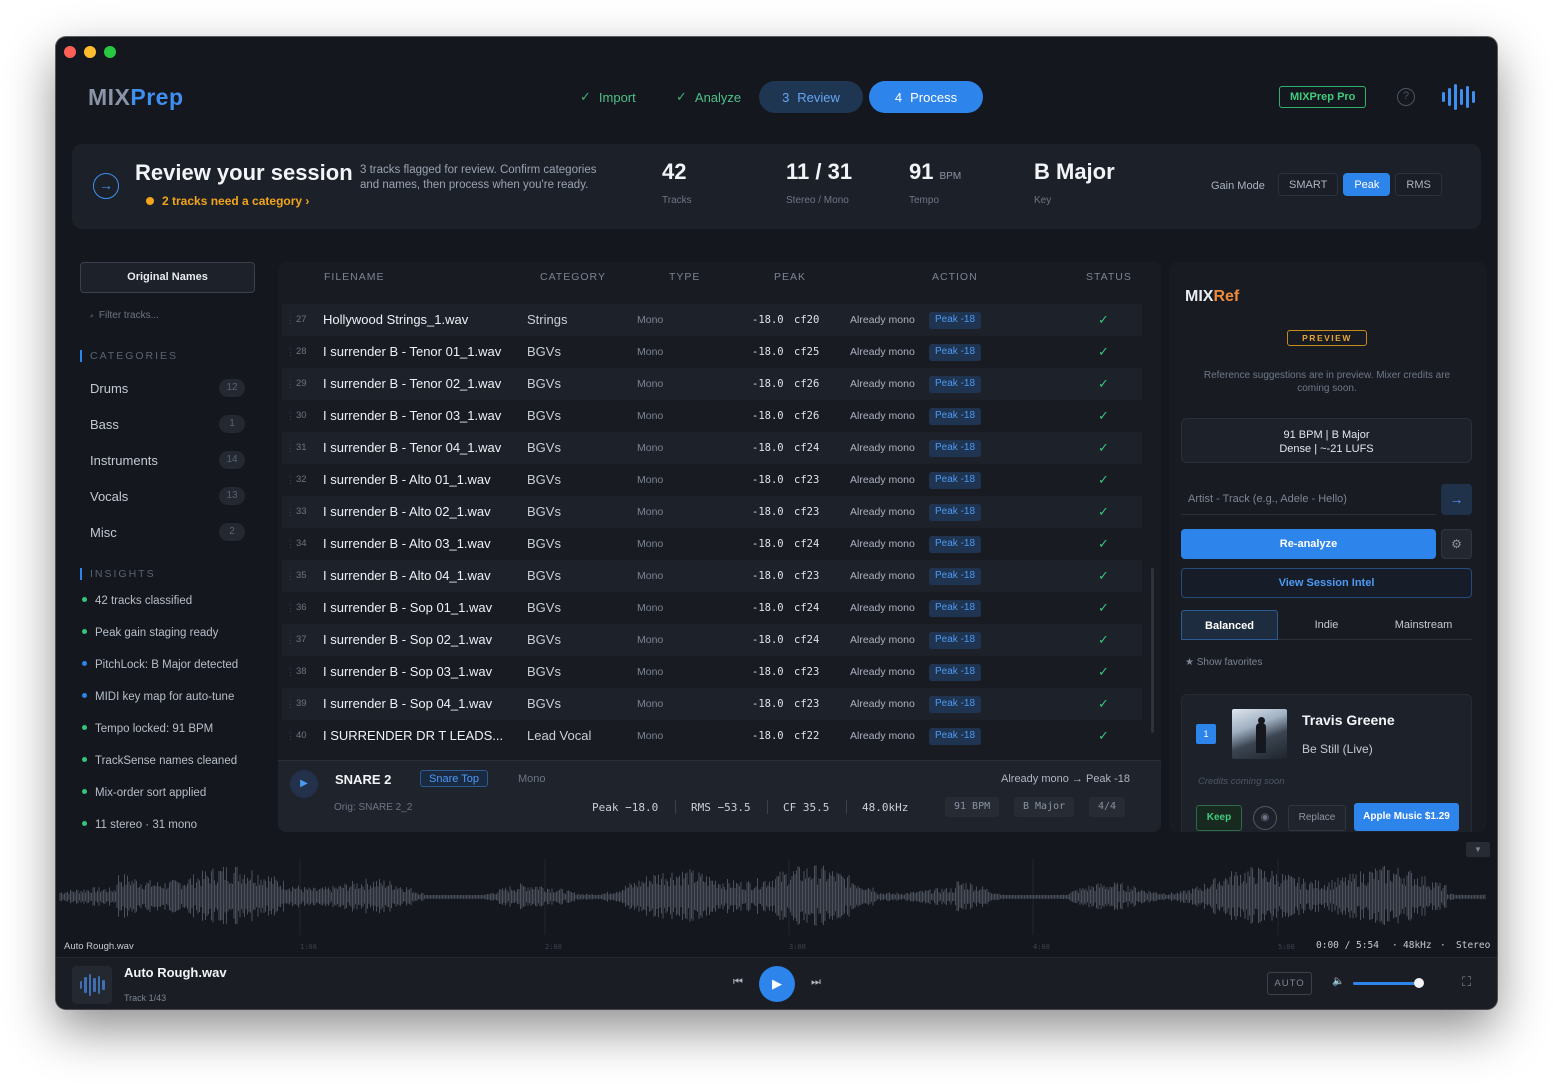 This screenshot has height=1084, width=1553. What do you see at coordinates (167, 460) in the screenshot?
I see `category-instruments: Instruments 14` at bounding box center [167, 460].